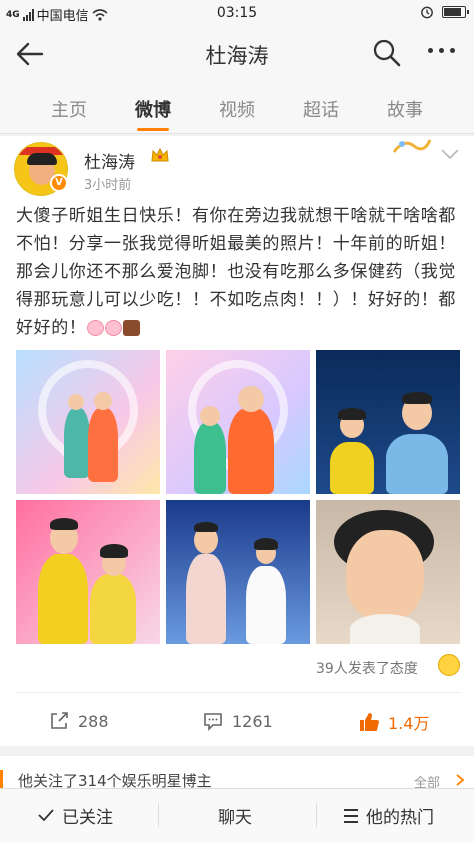  Describe the element at coordinates (441, 50) in the screenshot. I see `more-icon` at that location.